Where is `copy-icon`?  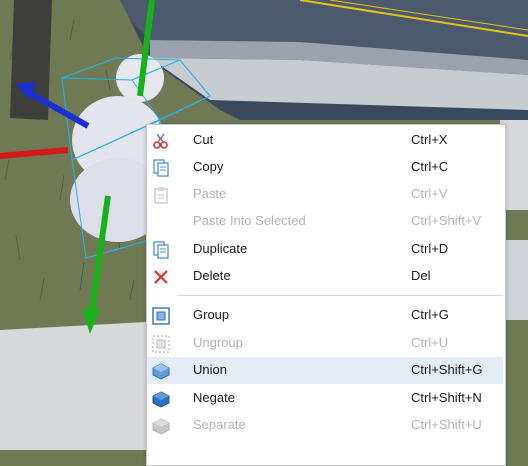 copy-icon is located at coordinates (161, 168).